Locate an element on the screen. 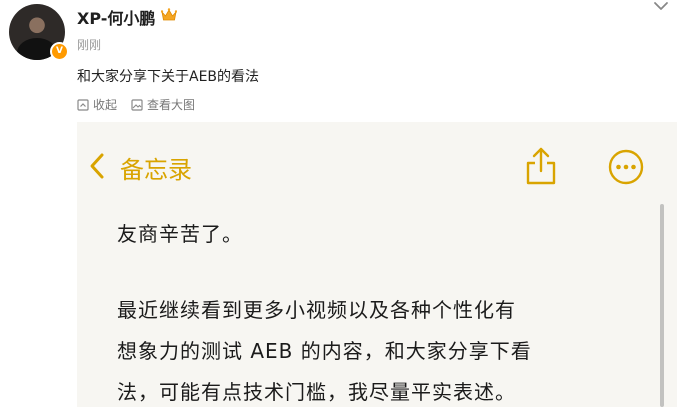  verified-badge: V is located at coordinates (59, 51).